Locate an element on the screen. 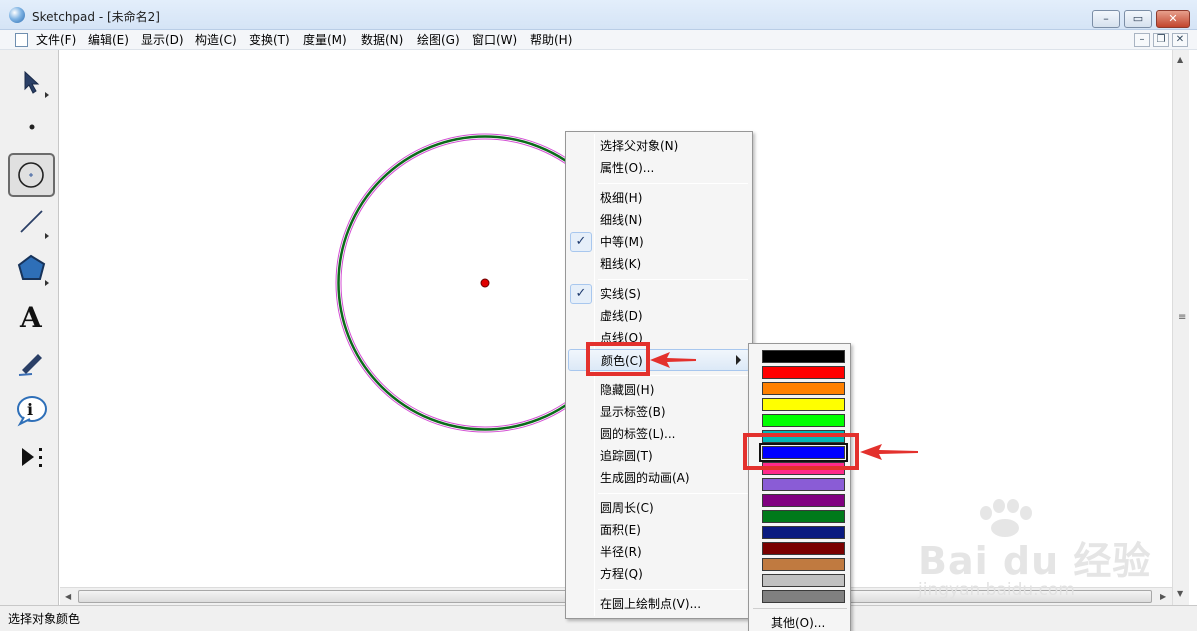 Image resolution: width=1197 pixels, height=631 pixels. minimize-button: – is located at coordinates (1106, 19).